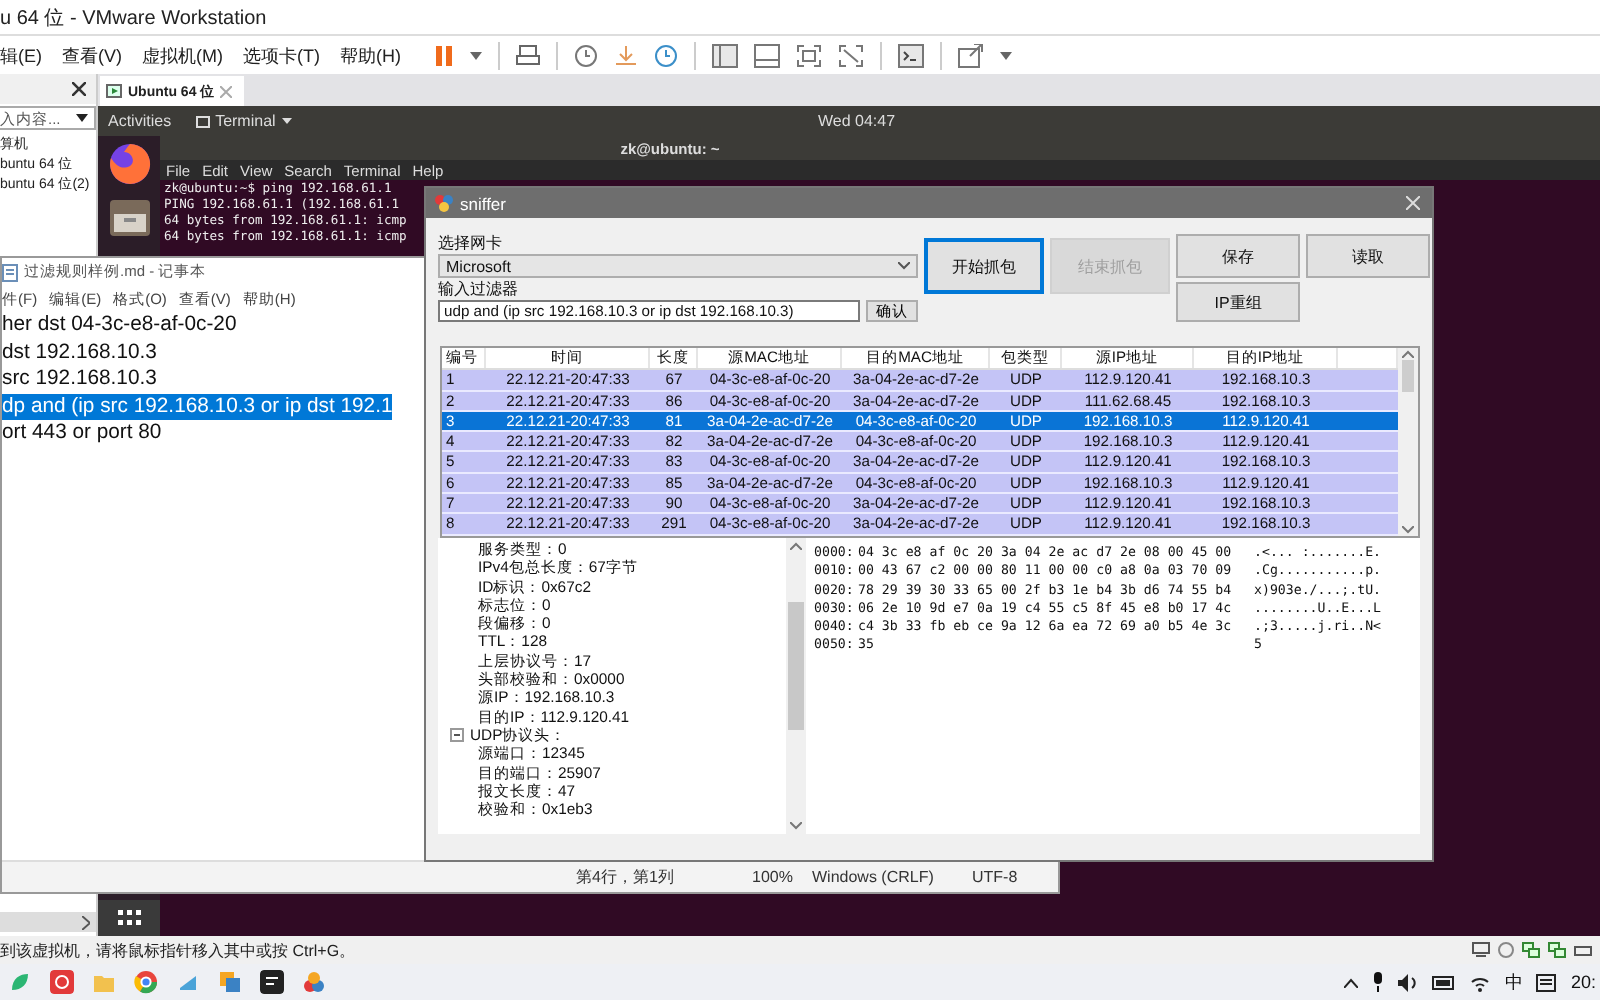 The image size is (1600, 1000). I want to click on drawer-icon, so click(129, 218).